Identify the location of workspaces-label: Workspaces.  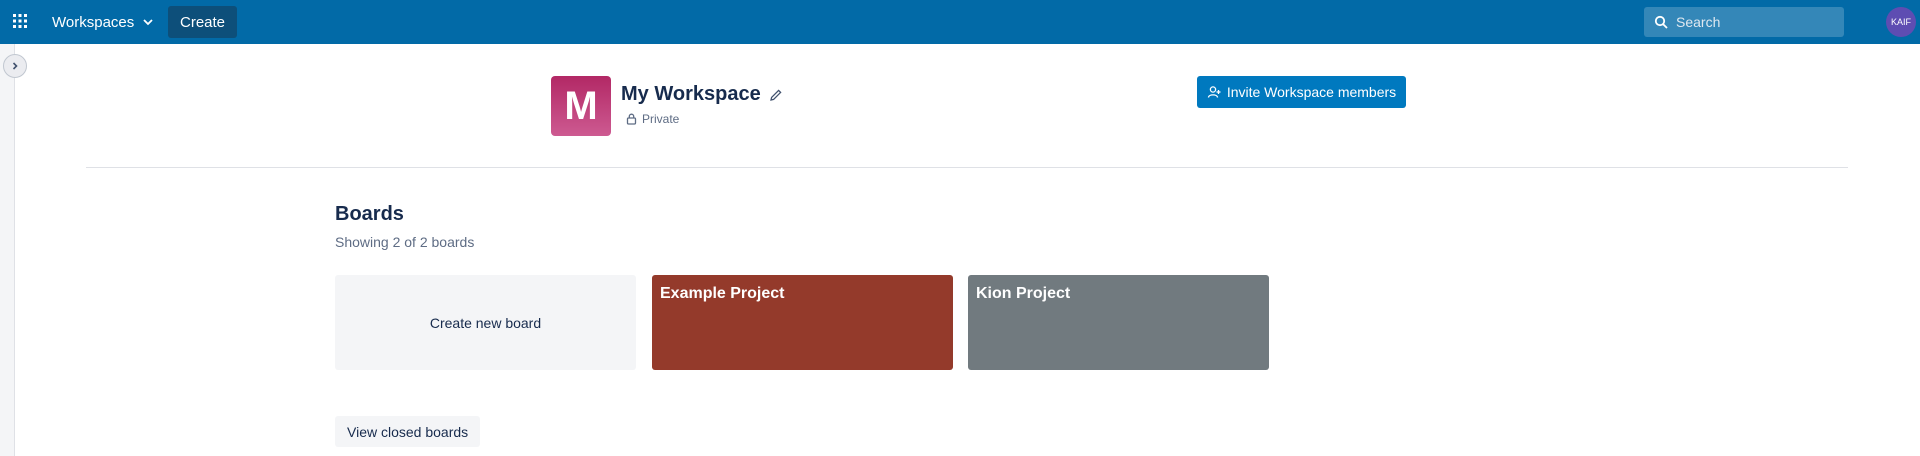
(93, 22).